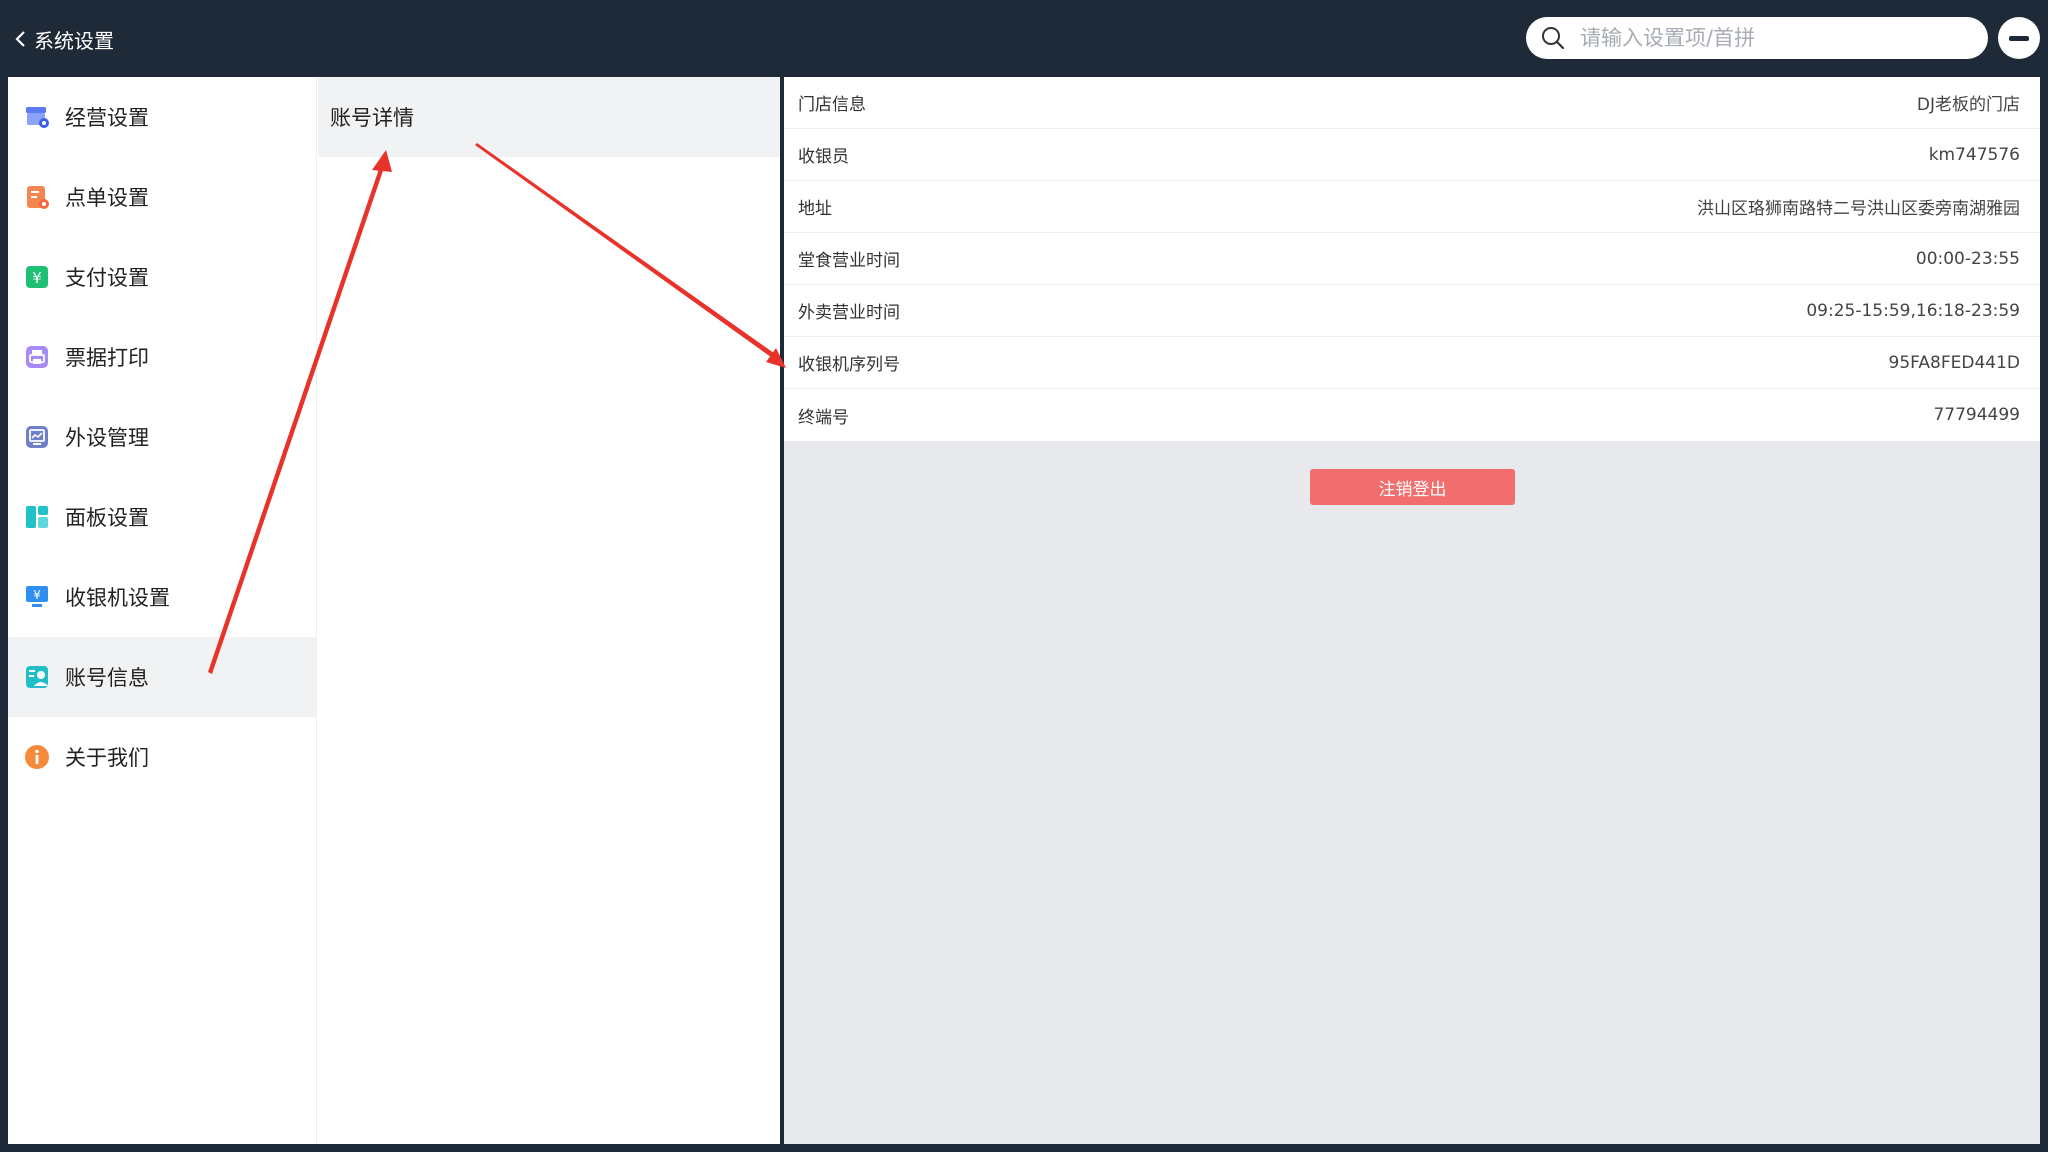 The width and height of the screenshot is (2048, 1152). I want to click on info-label: 收银机序列号, so click(849, 365).